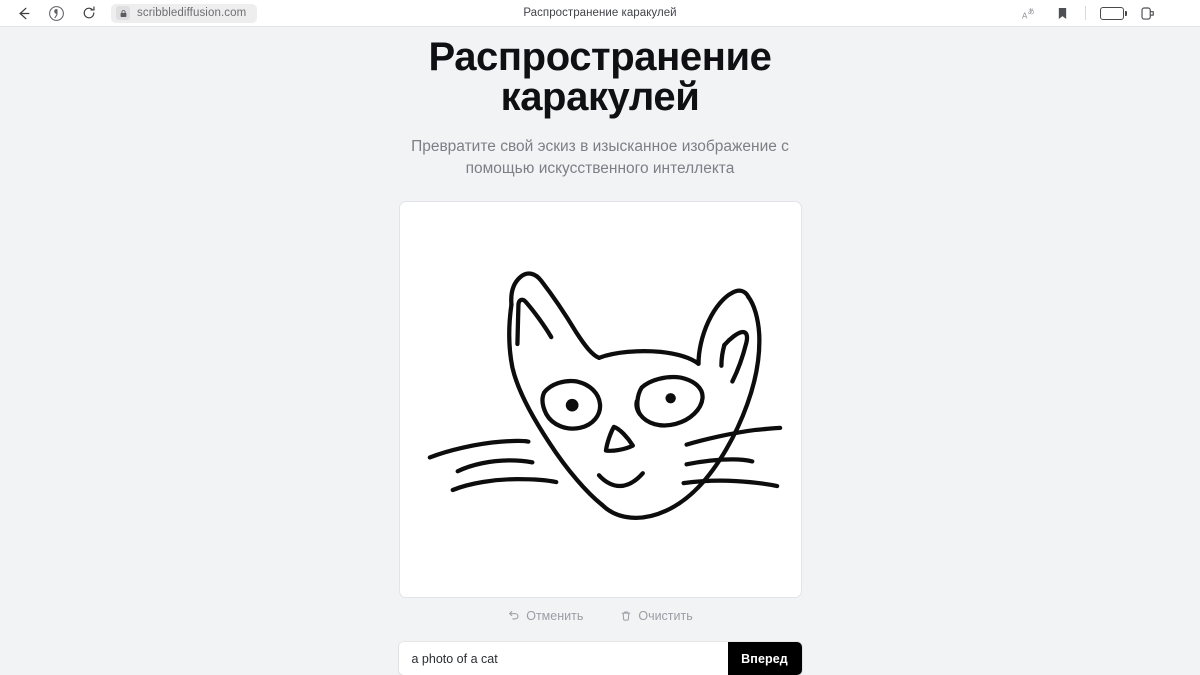 Image resolution: width=1200 pixels, height=675 pixels. Describe the element at coordinates (764, 658) in the screenshot. I see `submit-button: Вперед` at that location.